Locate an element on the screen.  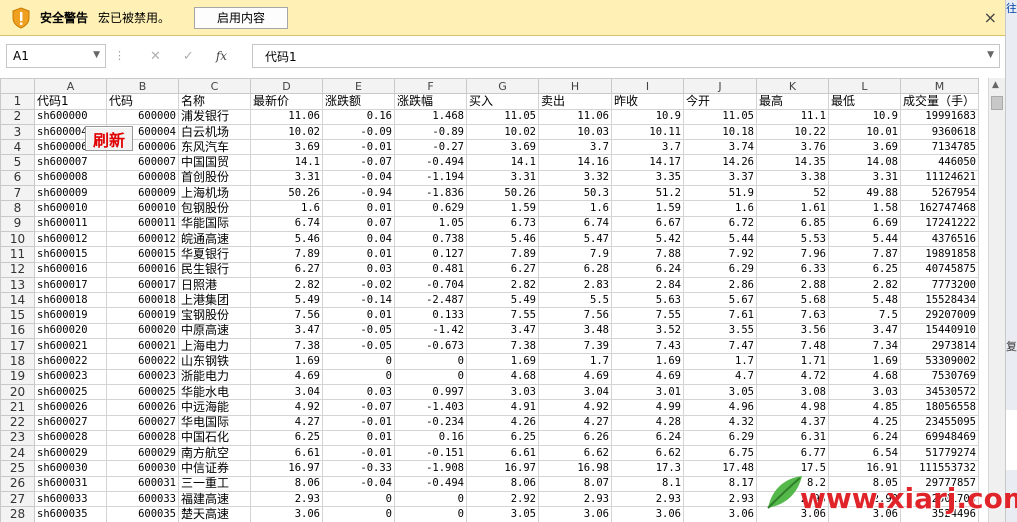
refresh-button: 刷新 is located at coordinates (109, 138).